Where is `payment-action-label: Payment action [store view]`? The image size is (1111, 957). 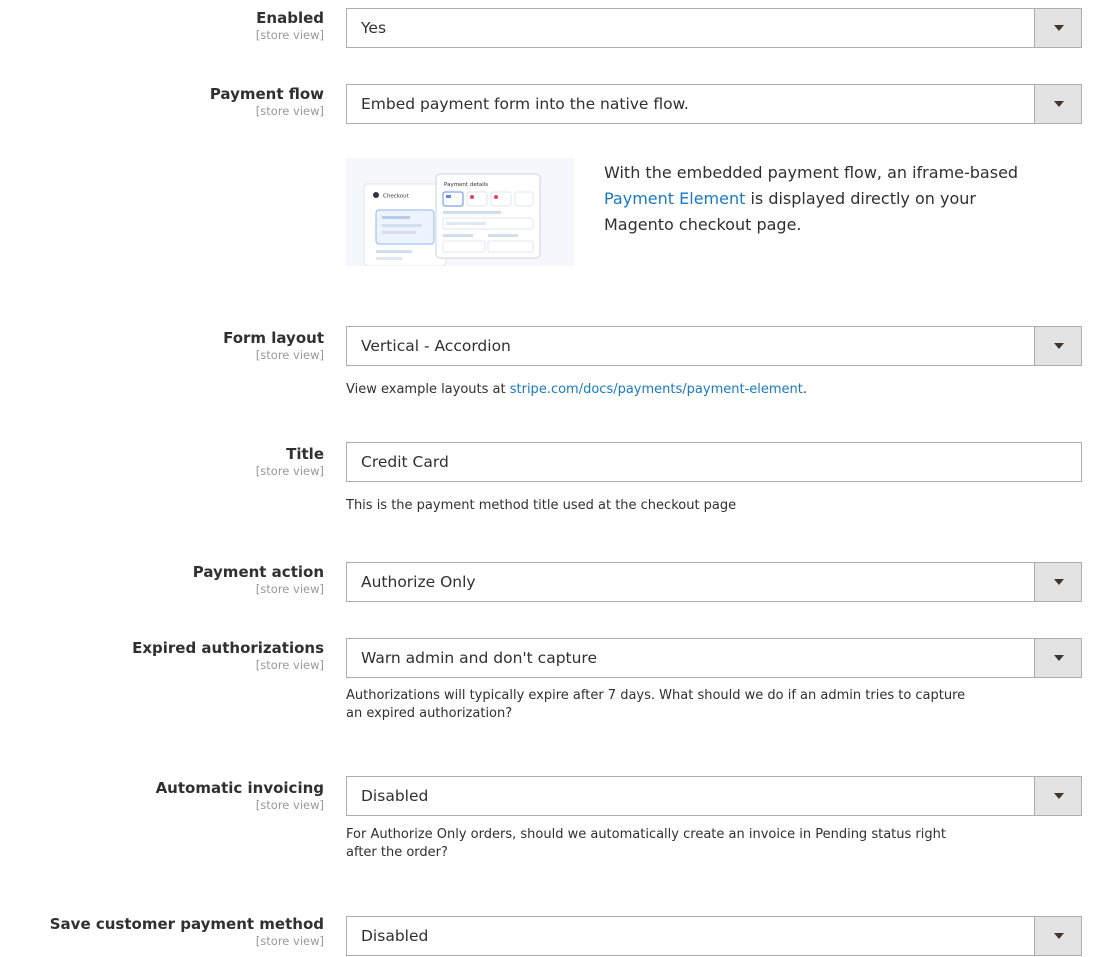
payment-action-label: Payment action [store view] is located at coordinates (162, 579).